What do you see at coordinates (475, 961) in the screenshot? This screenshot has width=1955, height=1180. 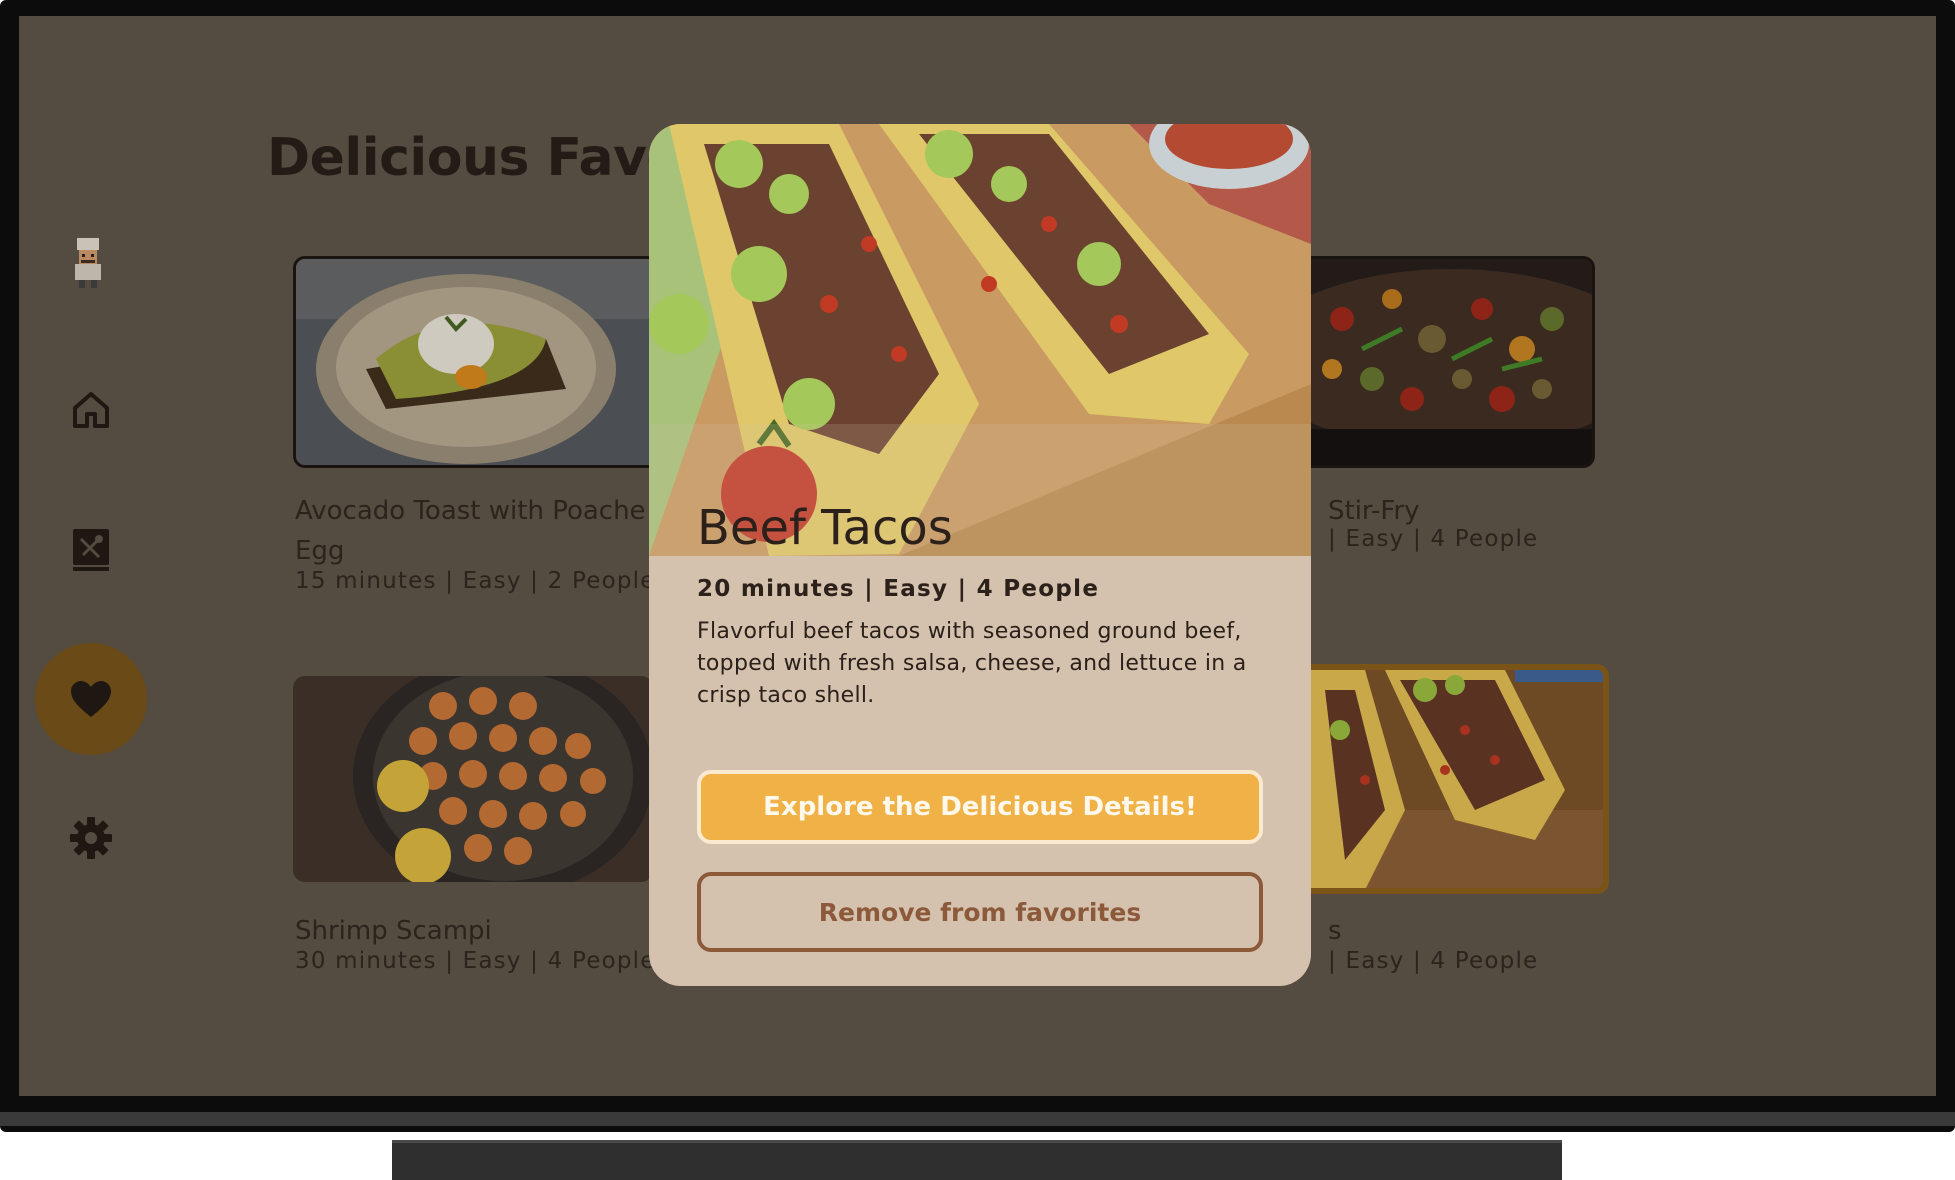 I see `recipe-card-meta: 30 minutes | Easy | 4 People` at bounding box center [475, 961].